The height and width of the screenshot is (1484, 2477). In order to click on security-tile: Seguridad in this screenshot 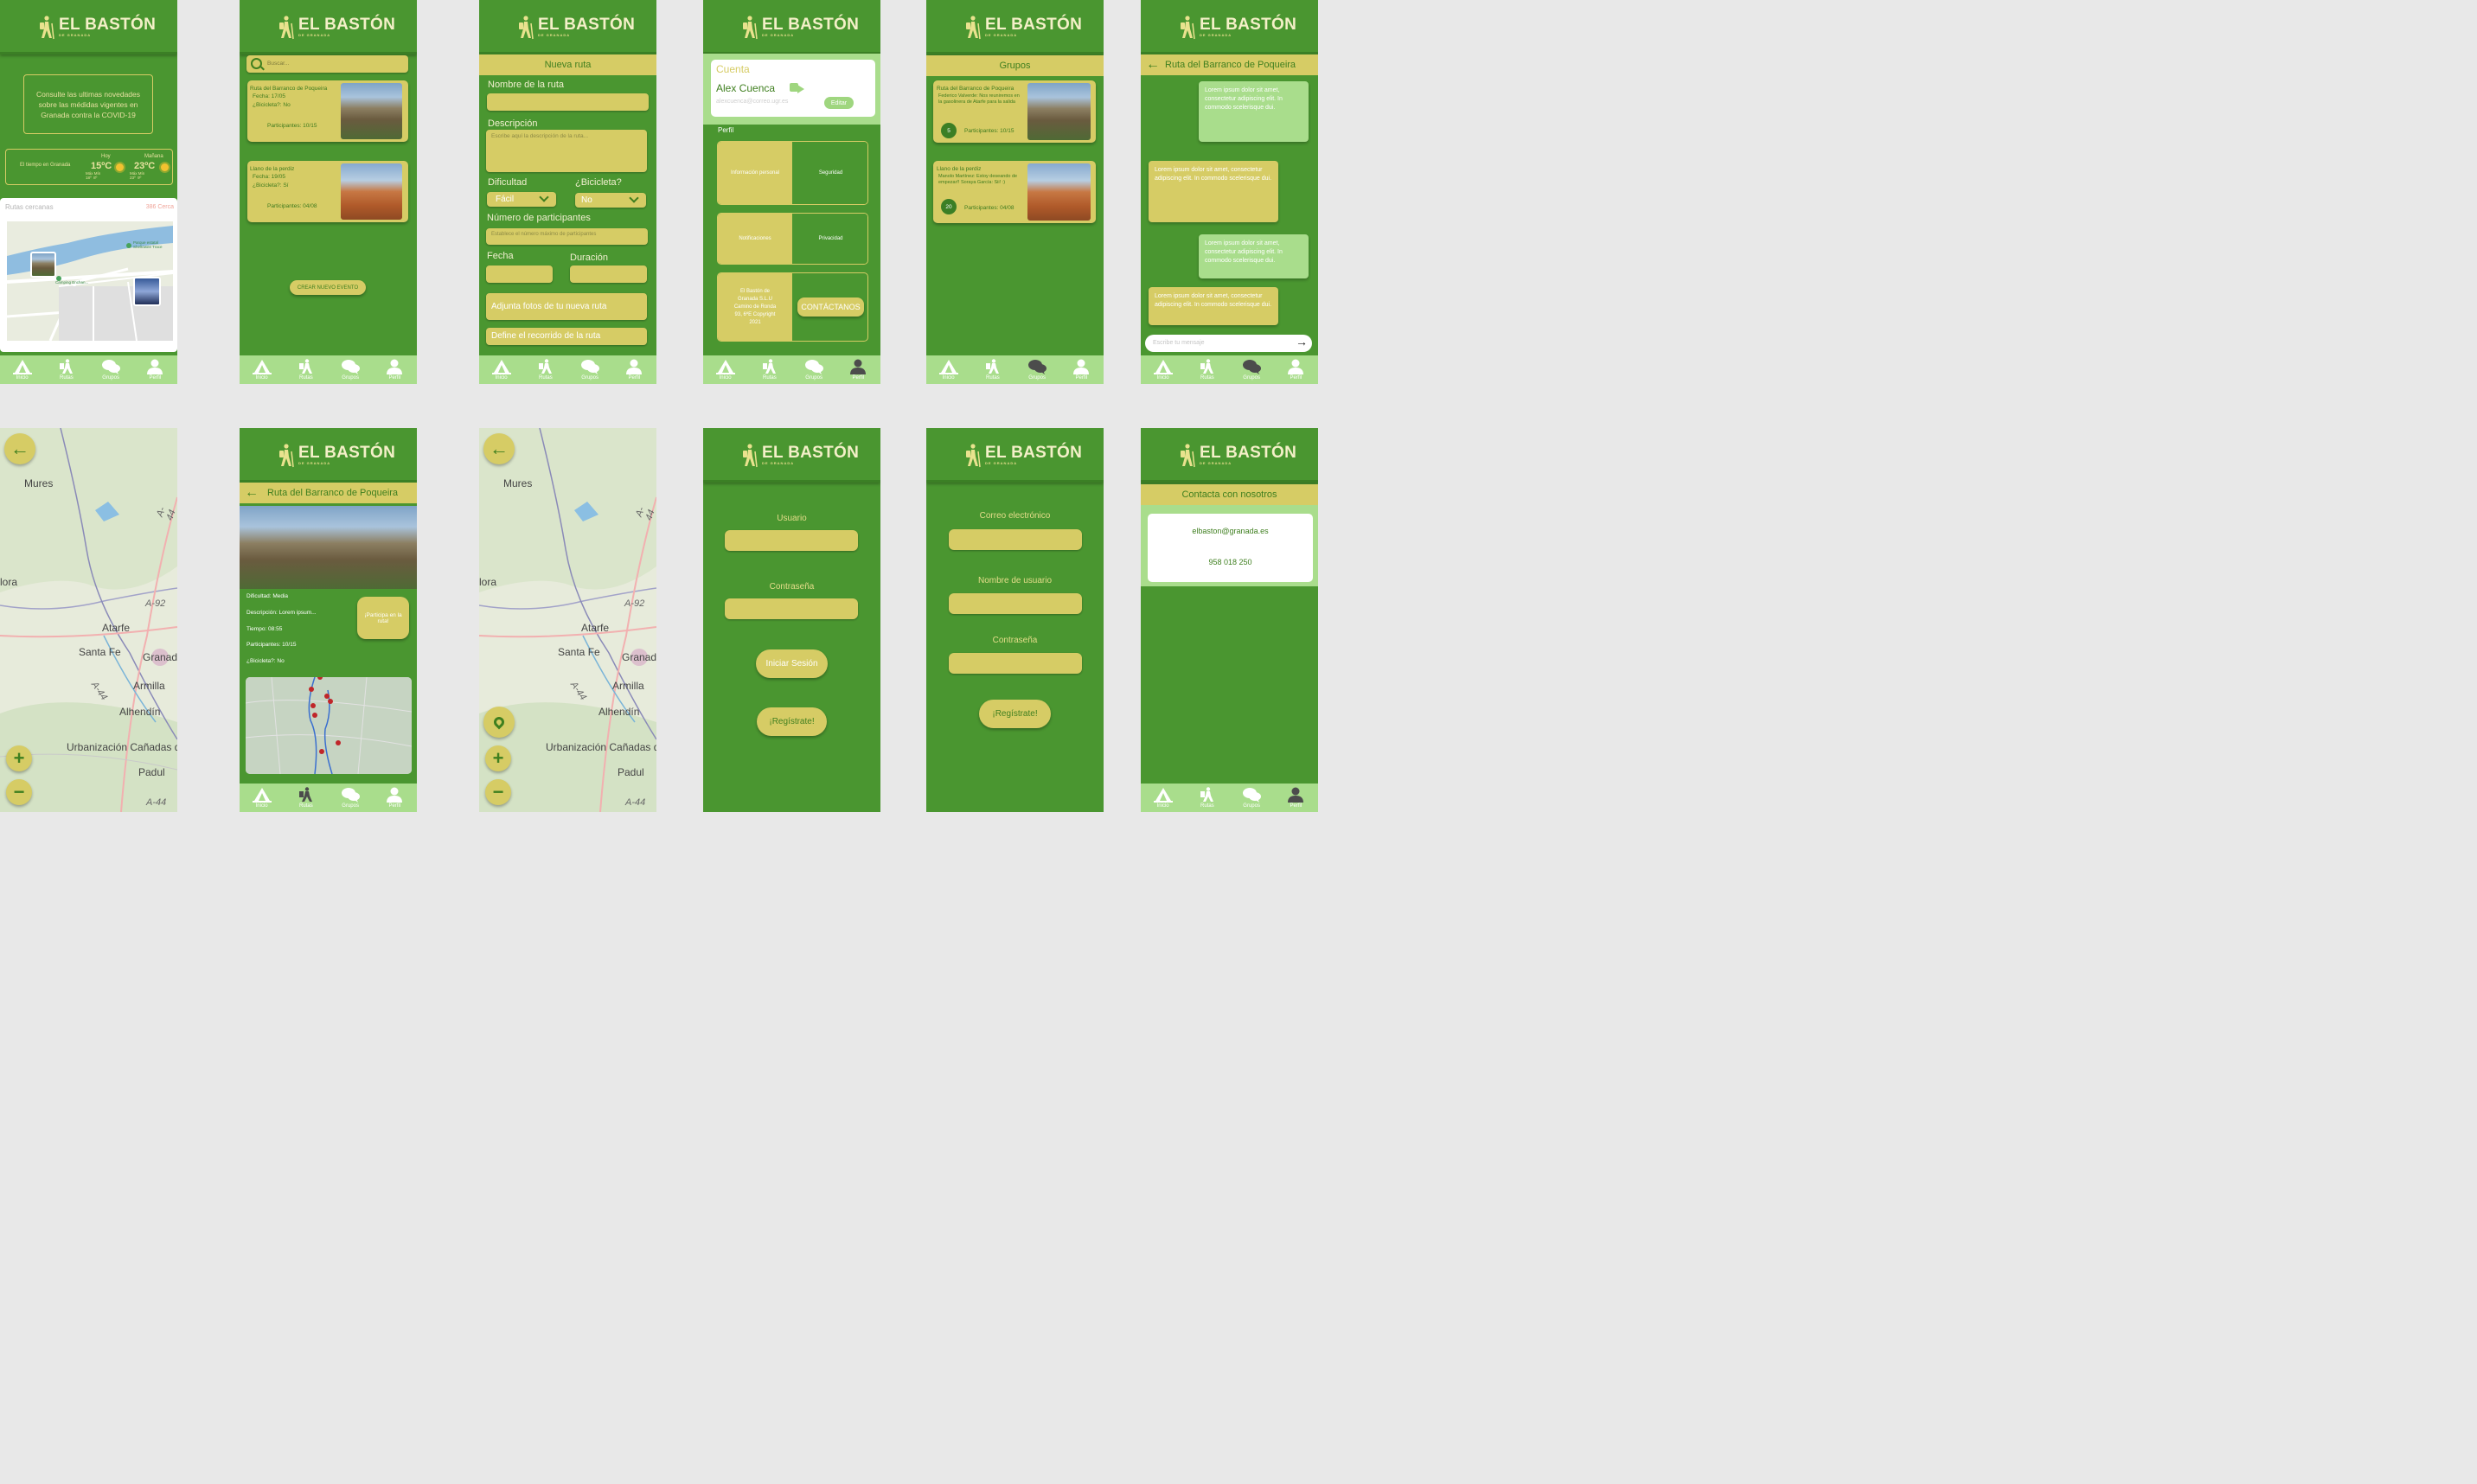, I will do `click(829, 173)`.